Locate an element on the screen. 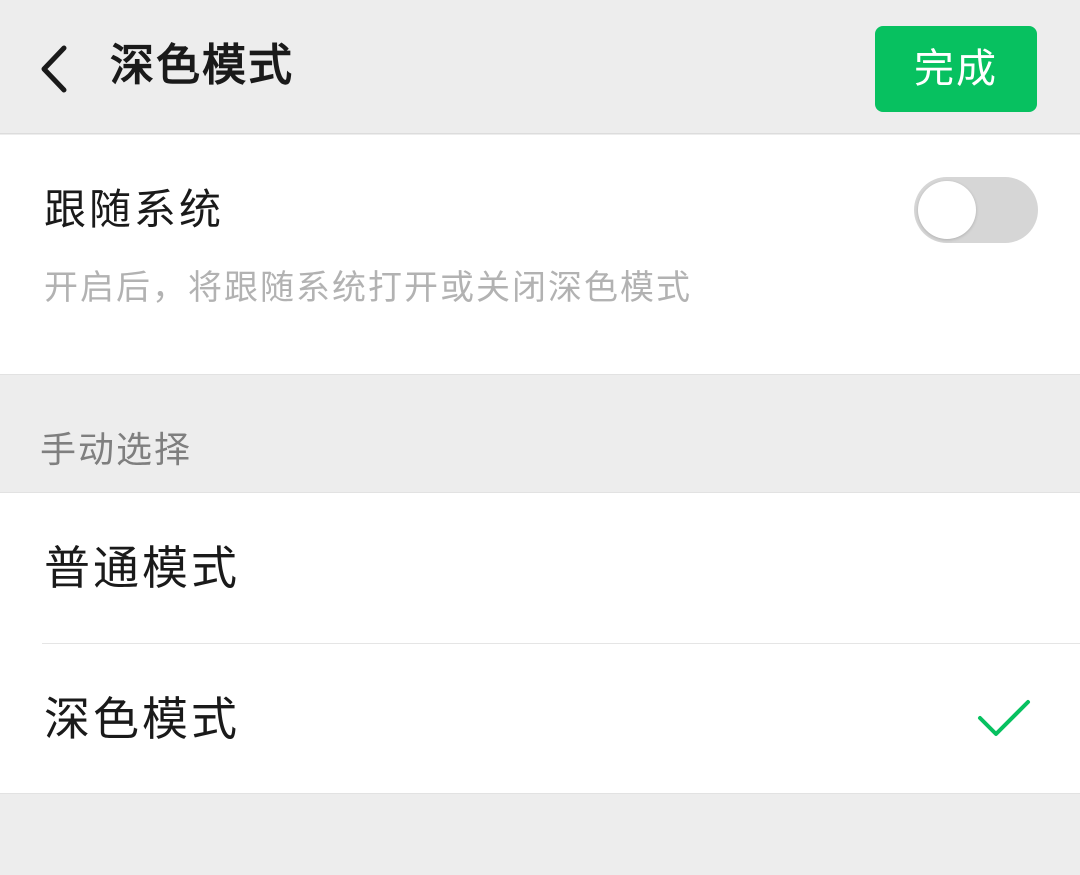 Image resolution: width=1080 pixels, height=875 pixels. option-label: 深色模式 is located at coordinates (142, 719).